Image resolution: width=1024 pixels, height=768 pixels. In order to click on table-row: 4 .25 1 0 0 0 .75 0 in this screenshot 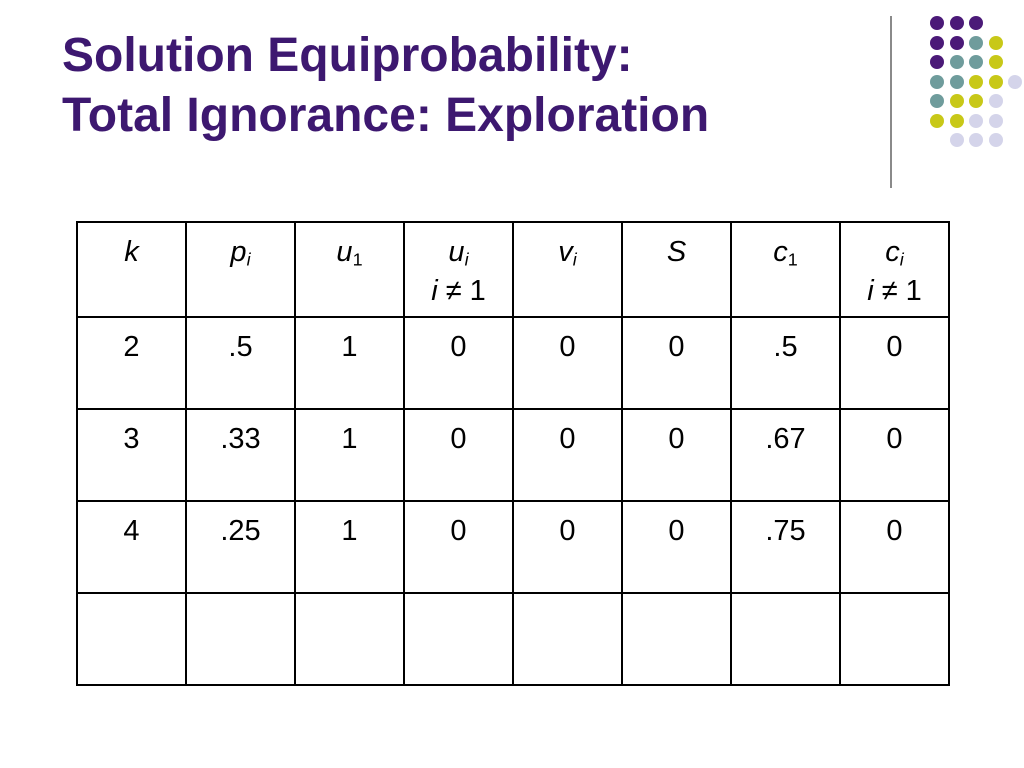, I will do `click(513, 547)`.